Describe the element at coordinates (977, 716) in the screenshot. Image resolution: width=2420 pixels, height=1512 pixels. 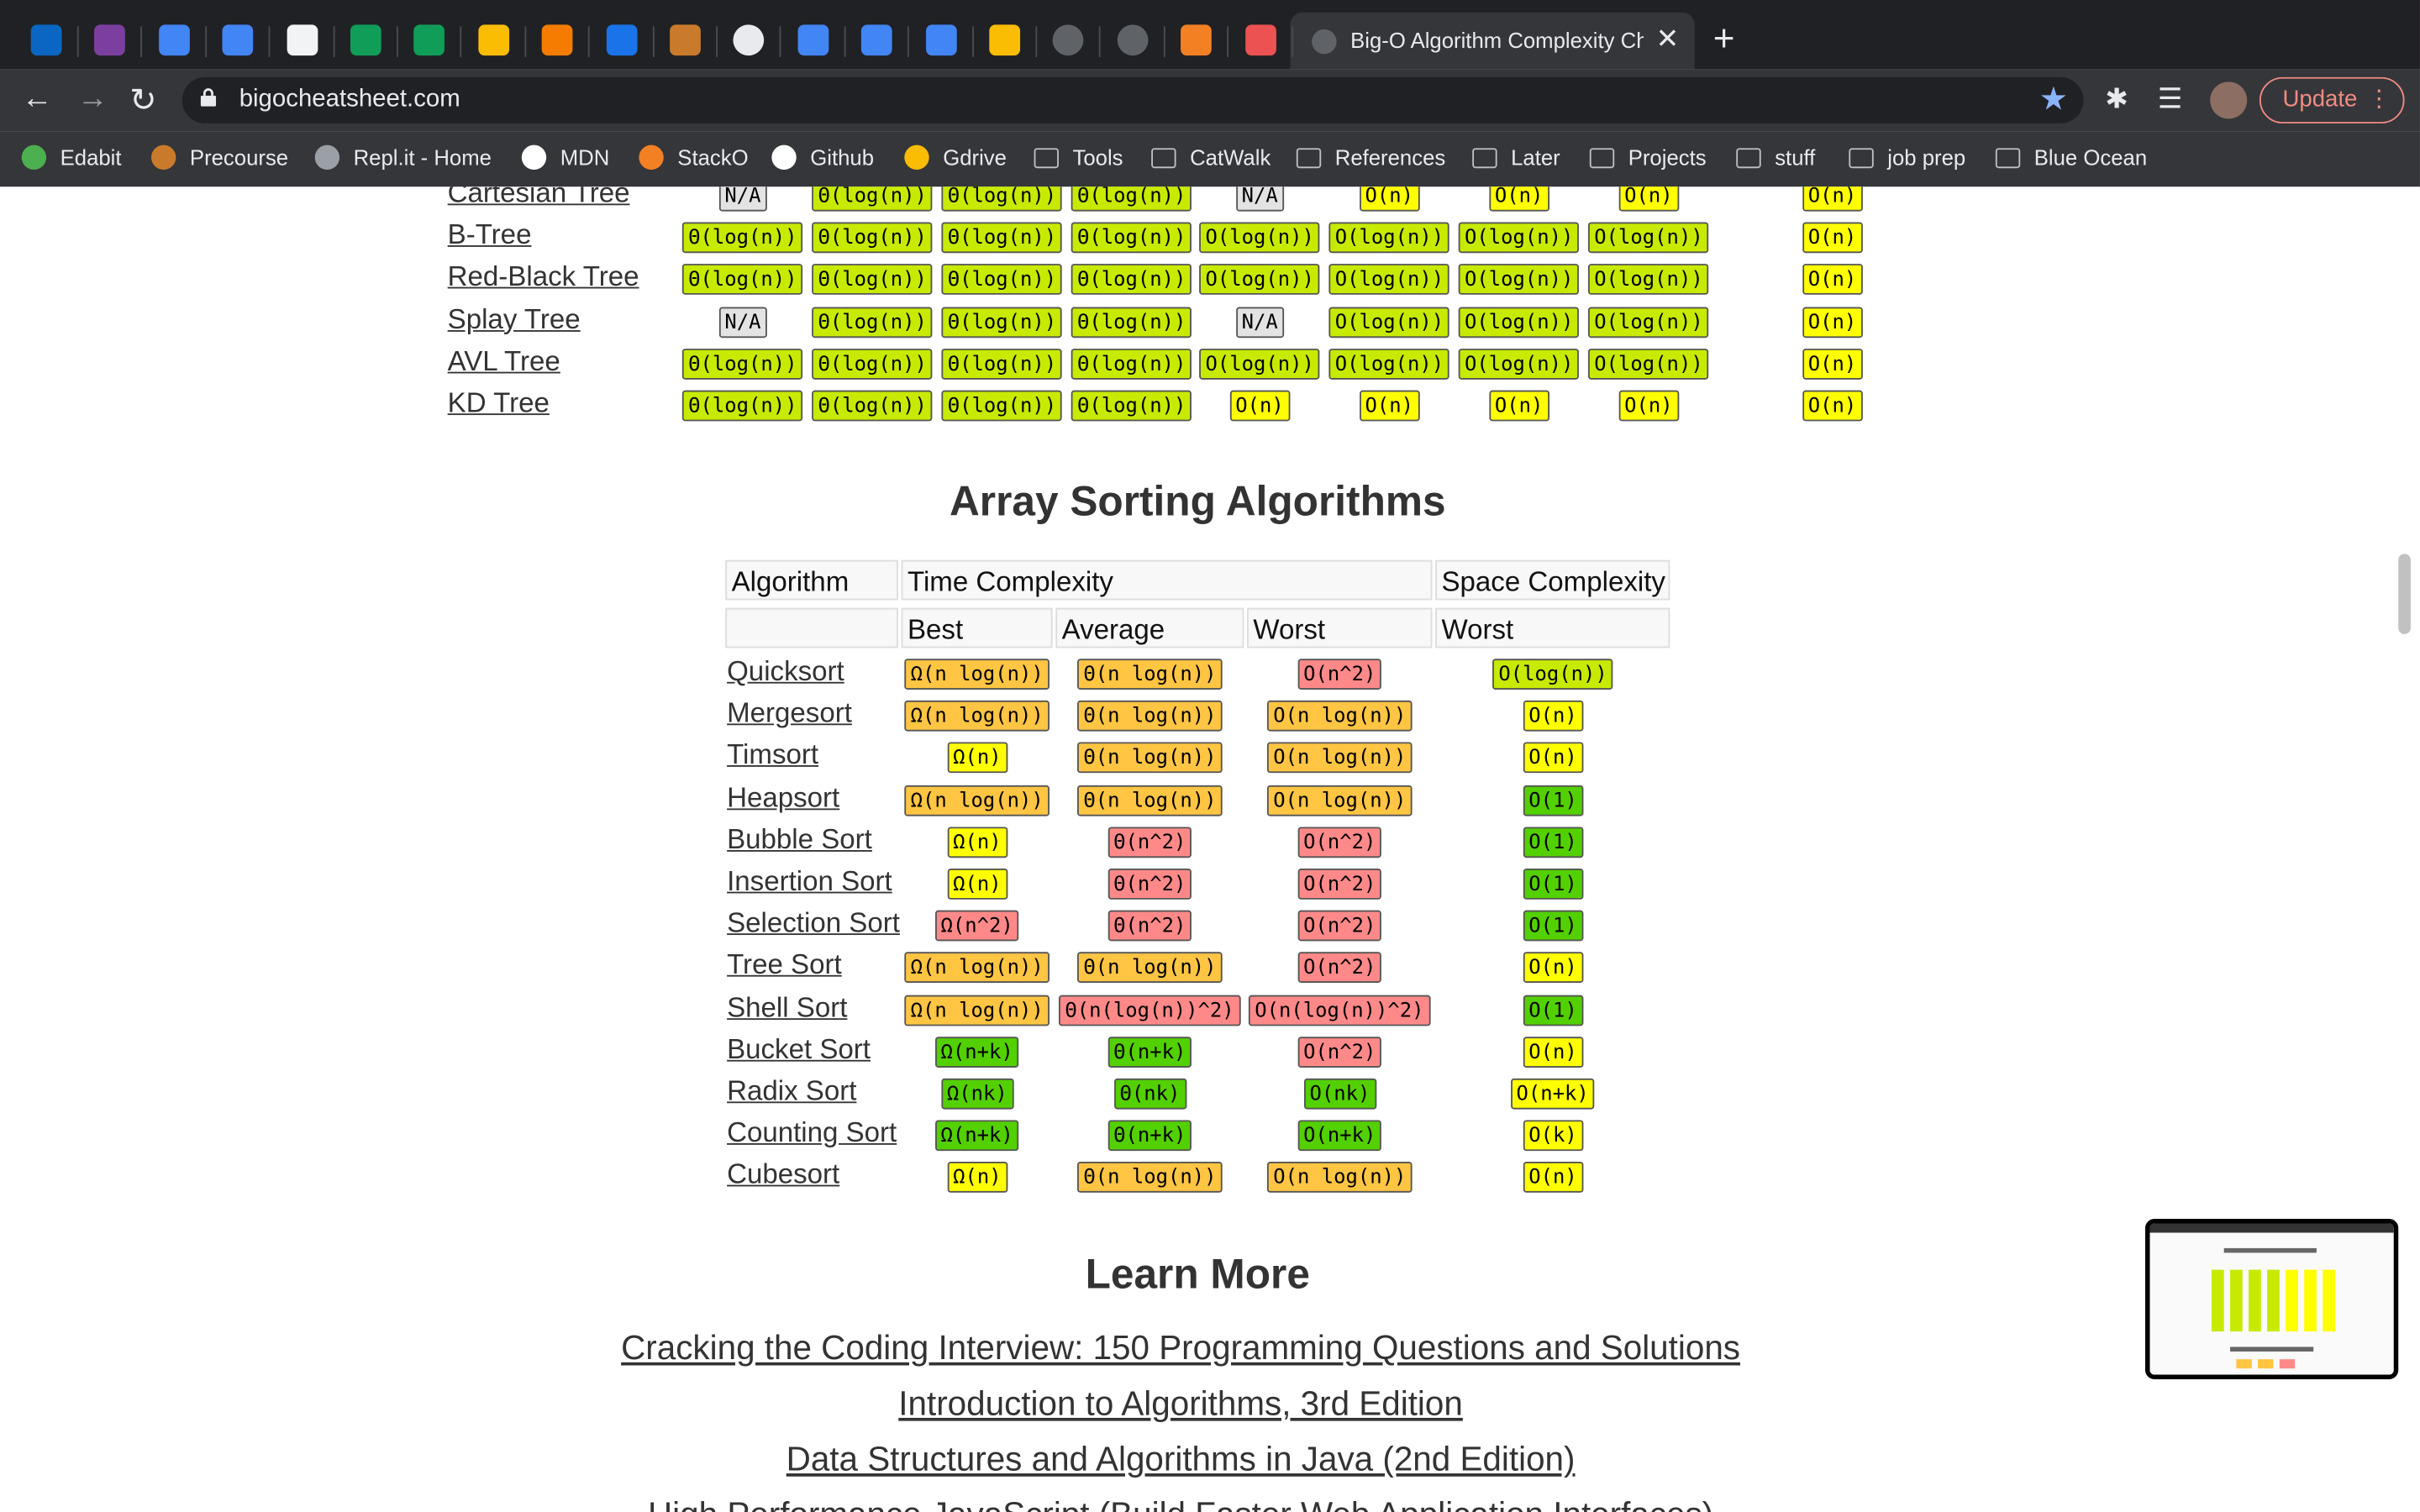
I see `best-complexity-badge: Ω(n log(n))` at that location.